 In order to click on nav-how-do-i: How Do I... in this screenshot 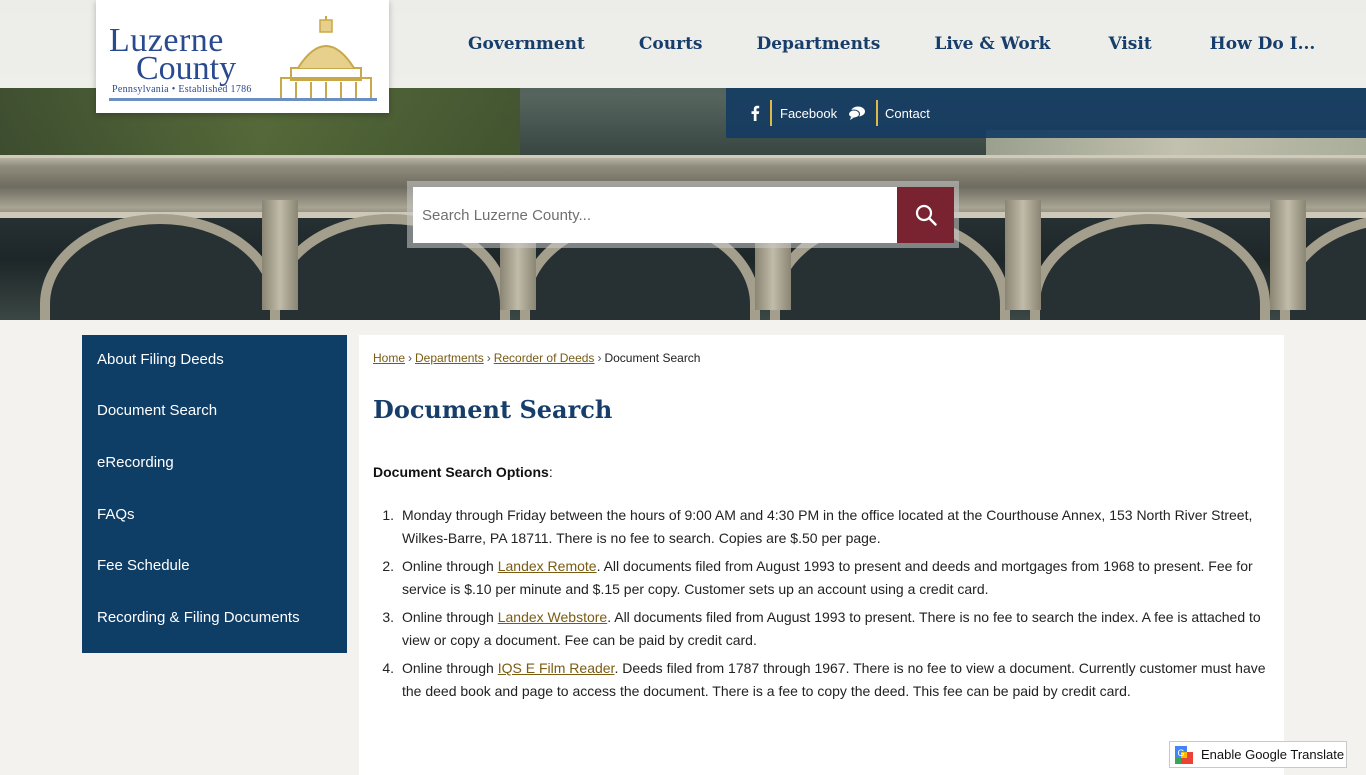, I will do `click(1263, 44)`.